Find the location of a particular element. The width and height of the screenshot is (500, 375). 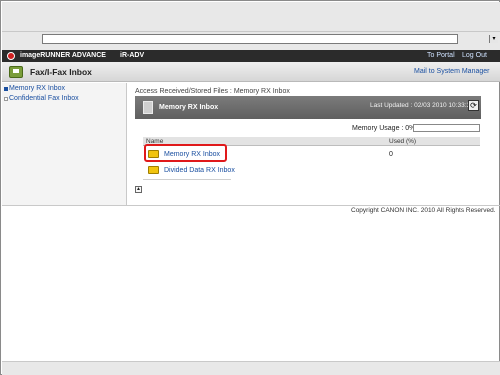

used-percent: 0 is located at coordinates (391, 154).